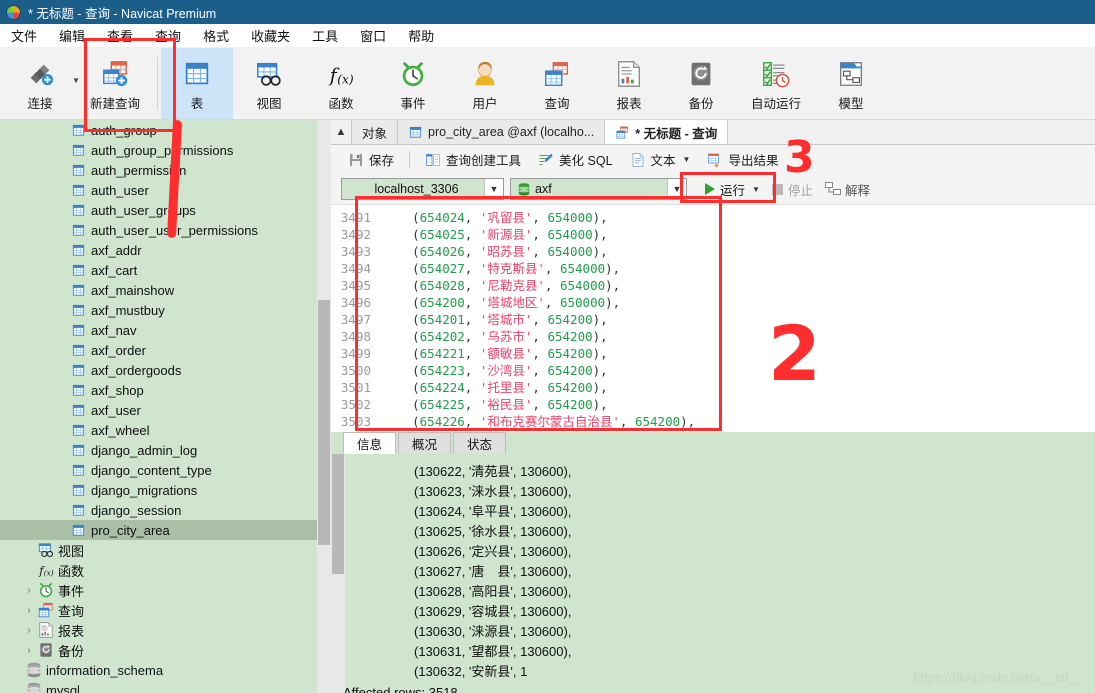 Image resolution: width=1095 pixels, height=693 pixels. What do you see at coordinates (480, 443) in the screenshot?
I see `result-tab-状态: 状态` at bounding box center [480, 443].